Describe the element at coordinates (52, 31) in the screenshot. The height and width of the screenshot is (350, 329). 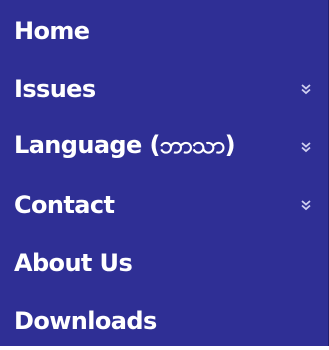
I see `nav-item-label: Home` at that location.